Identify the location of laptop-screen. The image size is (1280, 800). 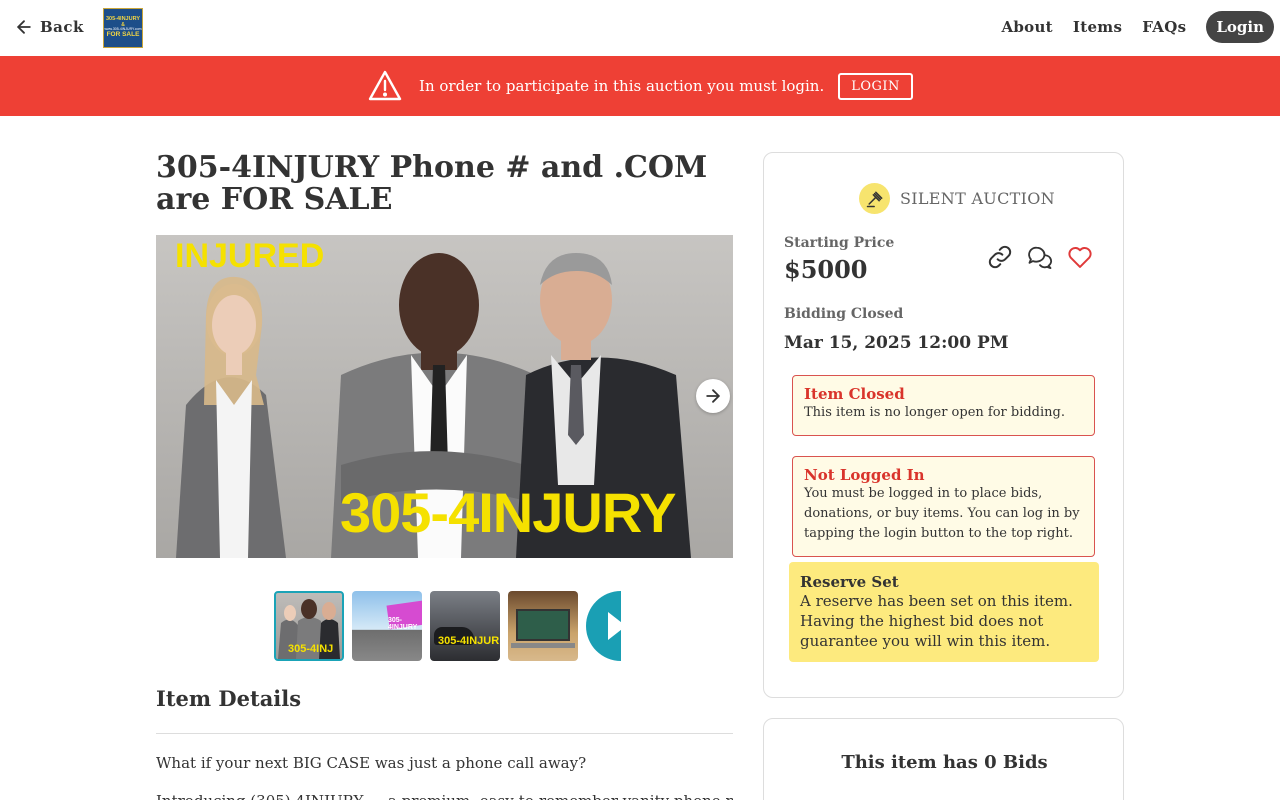
(543, 625).